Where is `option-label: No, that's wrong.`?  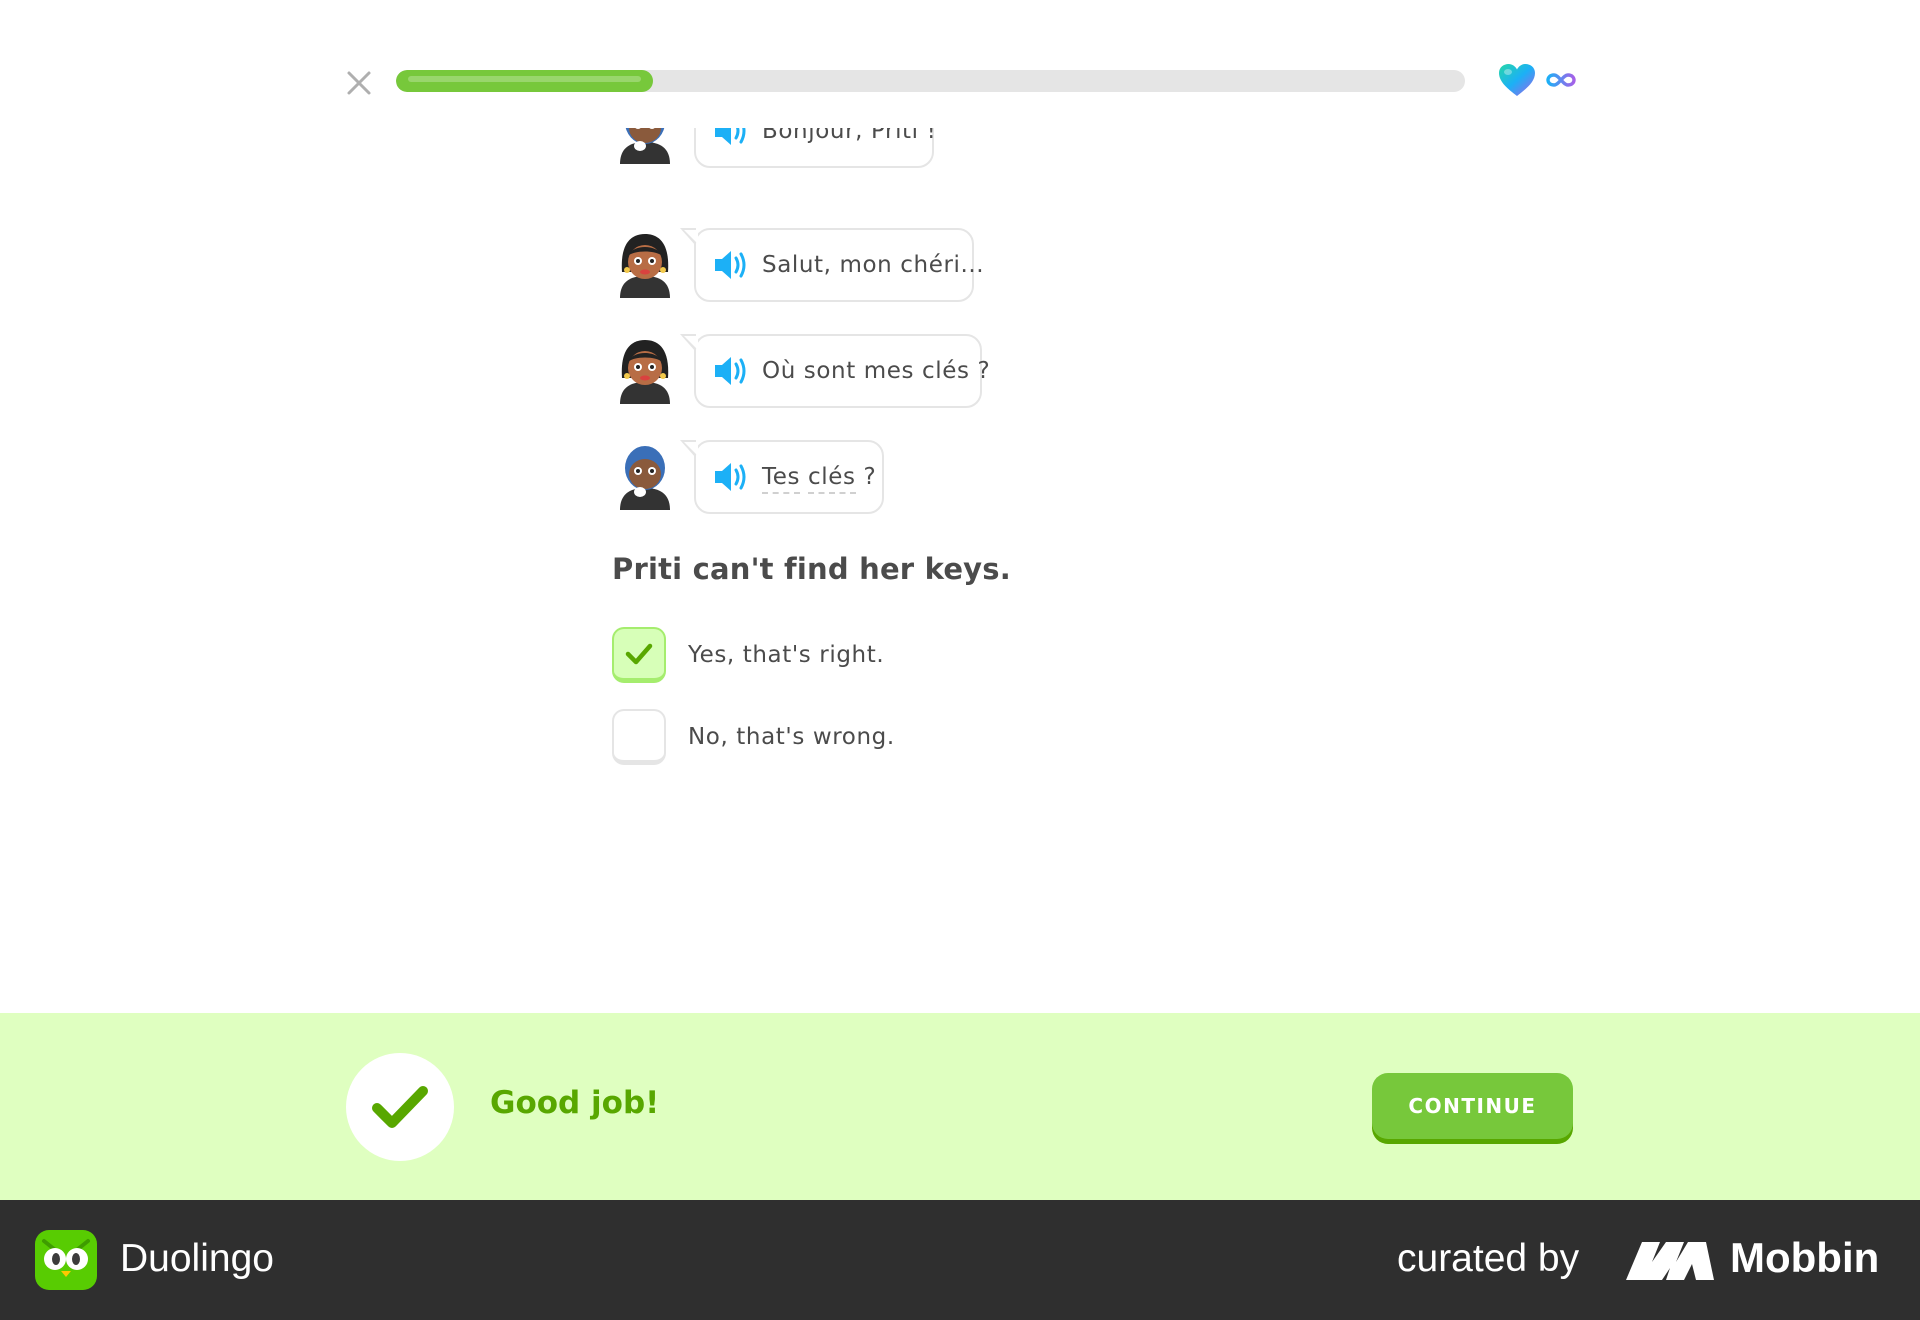
option-label: No, that's wrong. is located at coordinates (791, 737).